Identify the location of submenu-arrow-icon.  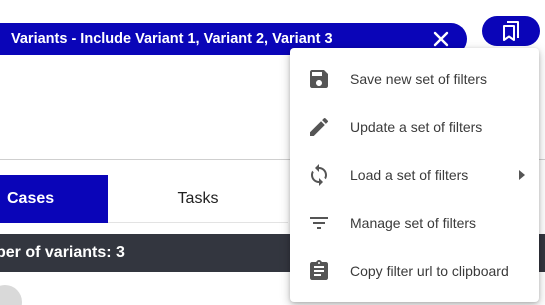
(522, 175).